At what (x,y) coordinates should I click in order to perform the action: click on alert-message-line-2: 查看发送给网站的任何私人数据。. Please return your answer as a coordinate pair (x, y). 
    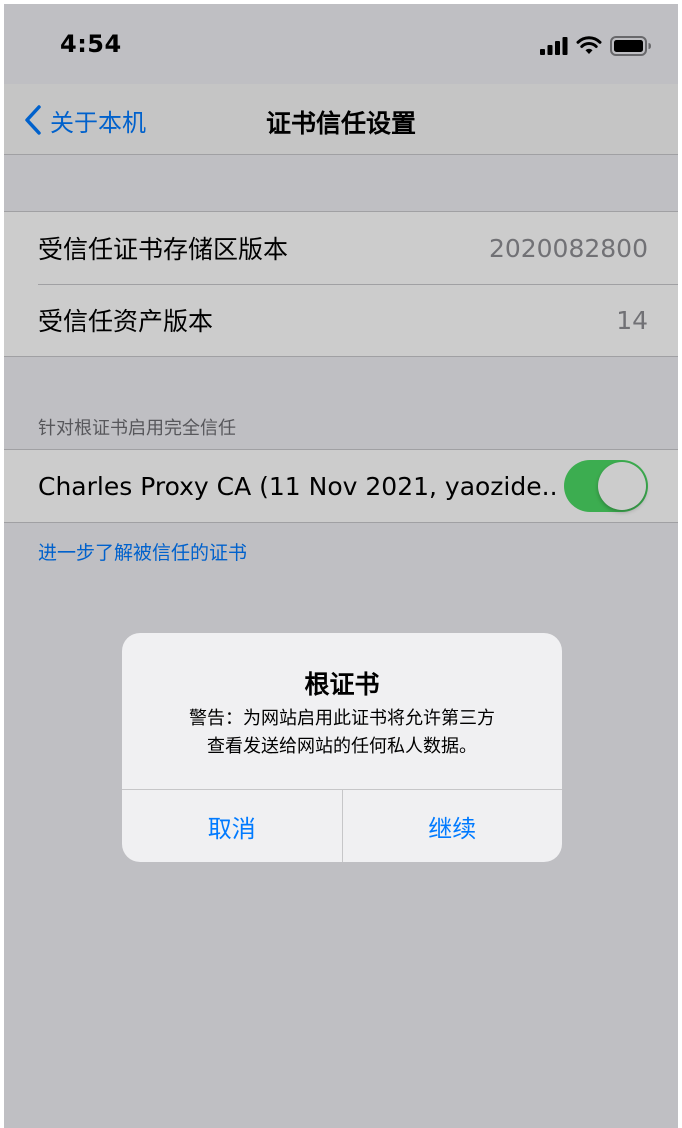
    Looking at the image, I should click on (342, 746).